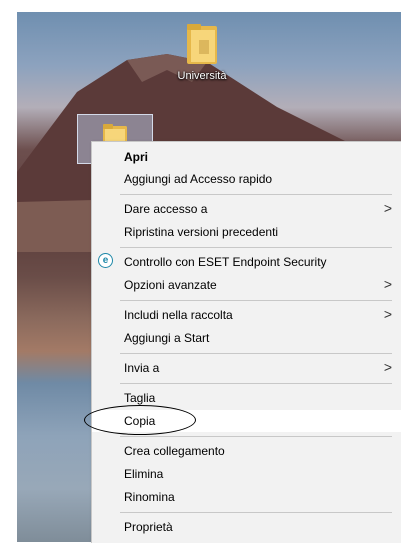  I want to click on menu-item-proprieta: Proprietà, so click(246, 527).